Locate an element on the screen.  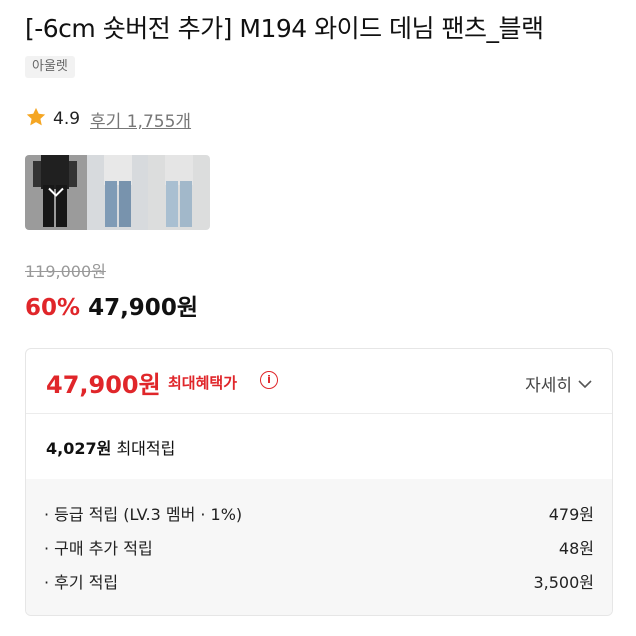
info-icon: i is located at coordinates (269, 380).